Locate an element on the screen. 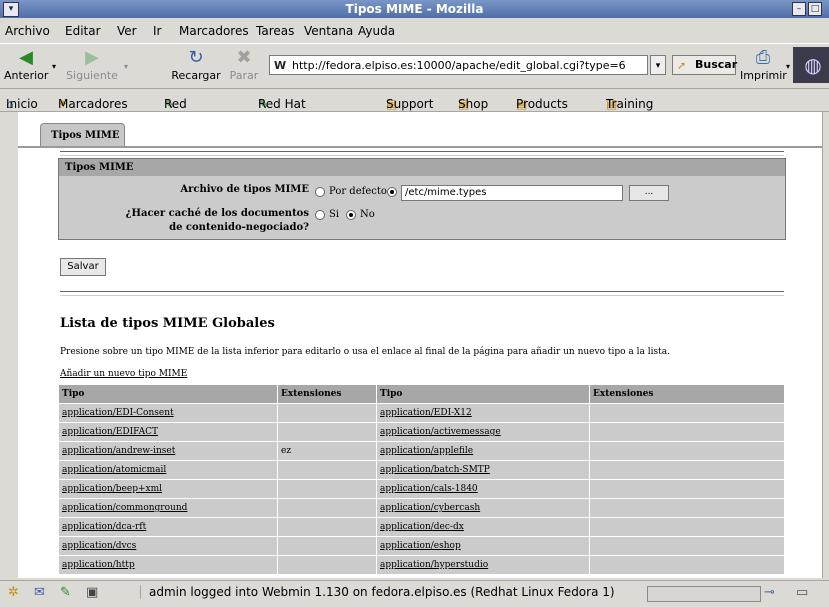 This screenshot has height=607, width=829. table-cell: application/dec-dx is located at coordinates (483, 527).